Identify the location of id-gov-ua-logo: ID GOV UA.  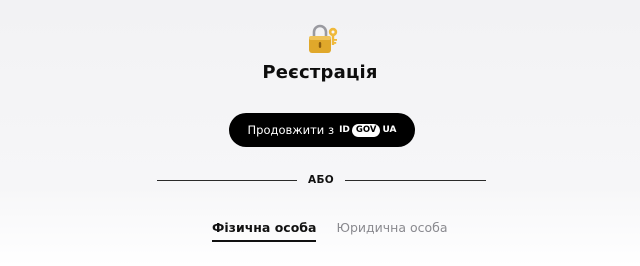
(368, 130).